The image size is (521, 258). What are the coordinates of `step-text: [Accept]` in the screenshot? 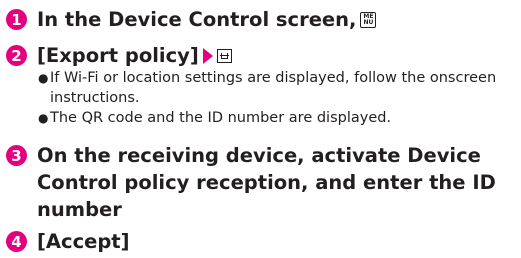 It's located at (83, 241).